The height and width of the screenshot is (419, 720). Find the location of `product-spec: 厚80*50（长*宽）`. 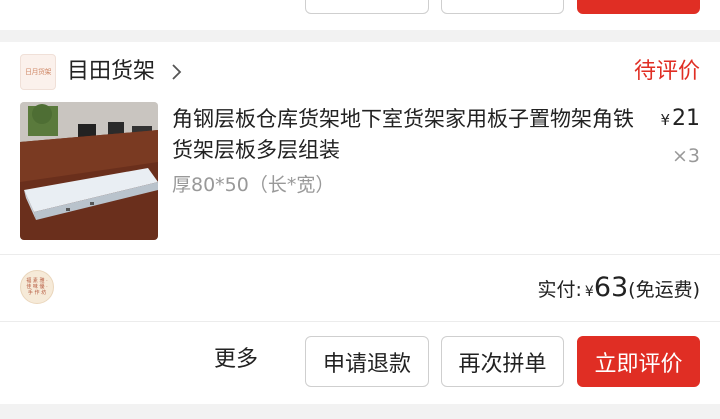

product-spec: 厚80*50（长*宽） is located at coordinates (253, 185).